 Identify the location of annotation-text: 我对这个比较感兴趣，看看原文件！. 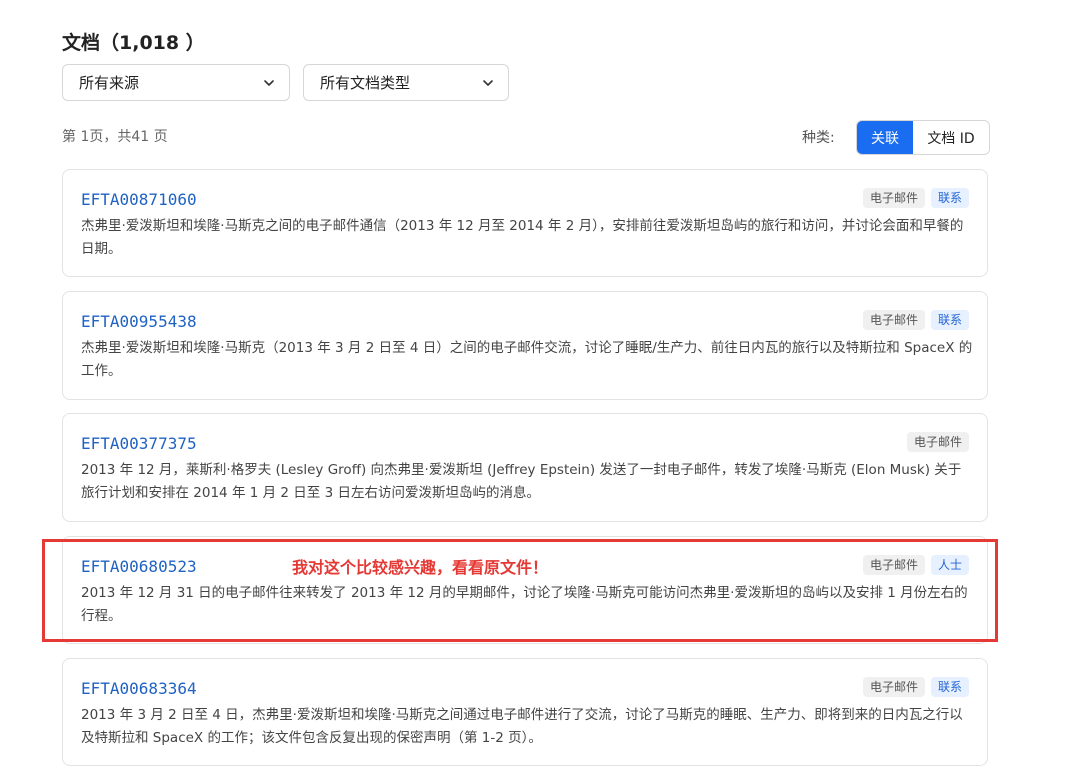
(420, 567).